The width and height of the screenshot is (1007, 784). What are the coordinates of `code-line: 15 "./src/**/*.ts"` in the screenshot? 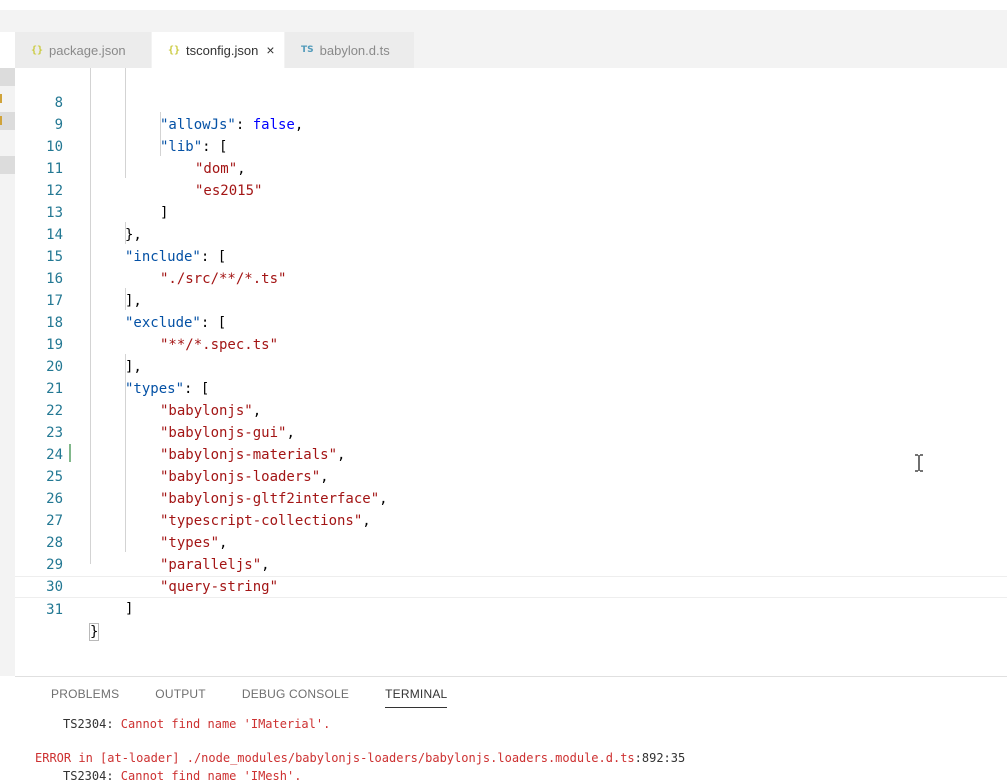 It's located at (511, 255).